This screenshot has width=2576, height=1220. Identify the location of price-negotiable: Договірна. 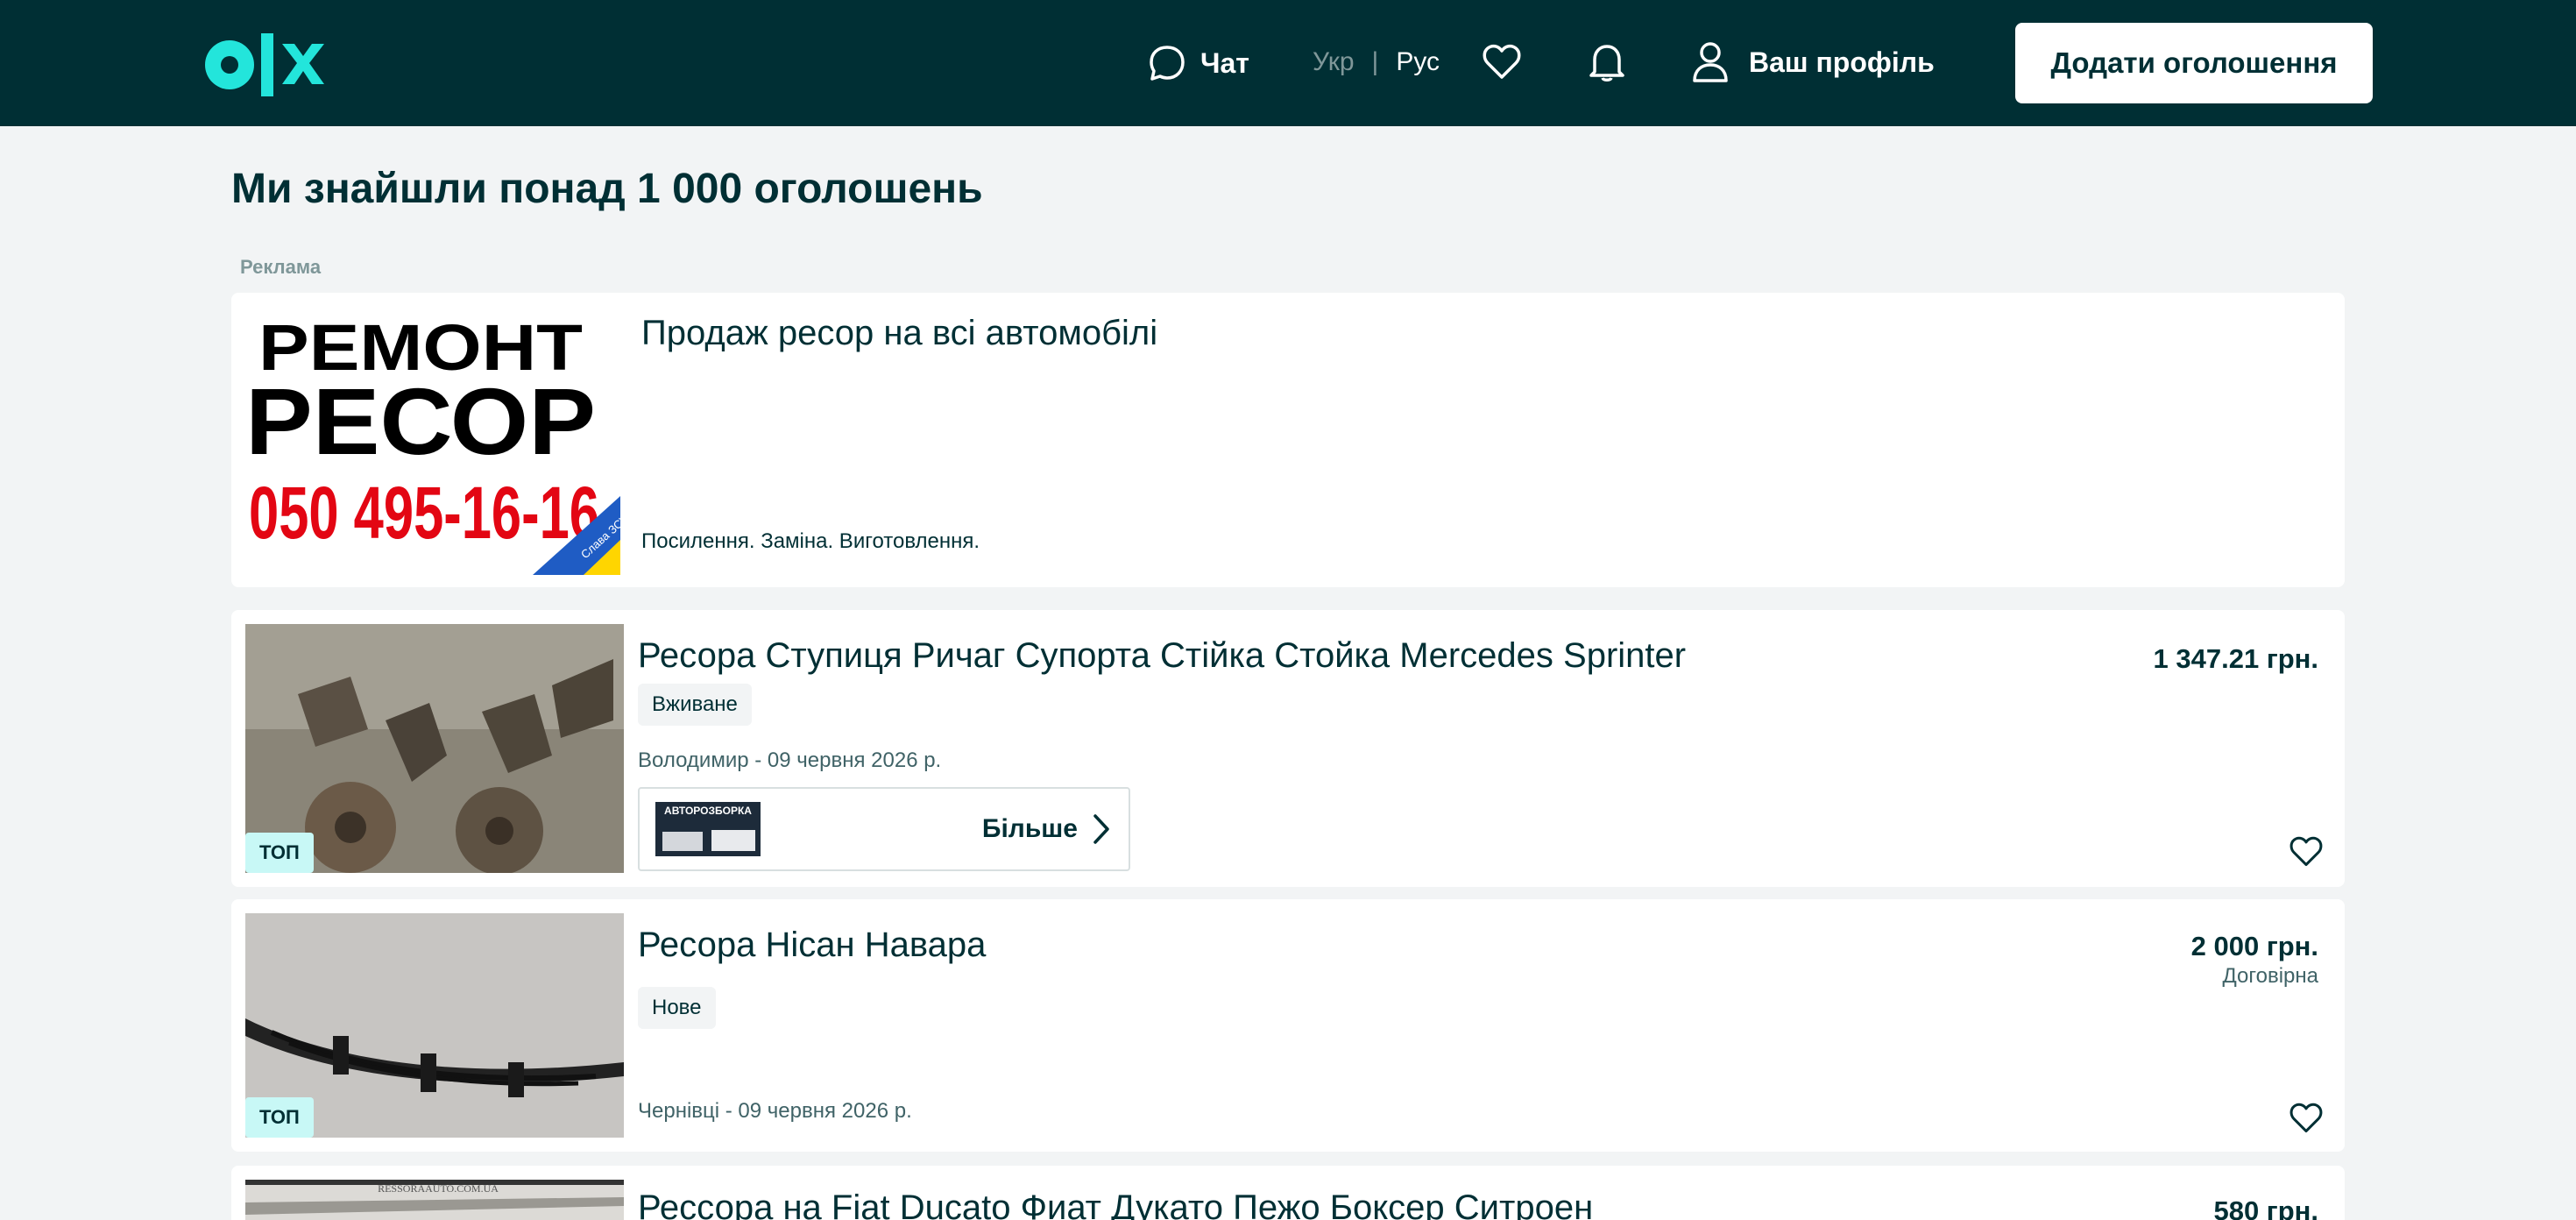
(2270, 976).